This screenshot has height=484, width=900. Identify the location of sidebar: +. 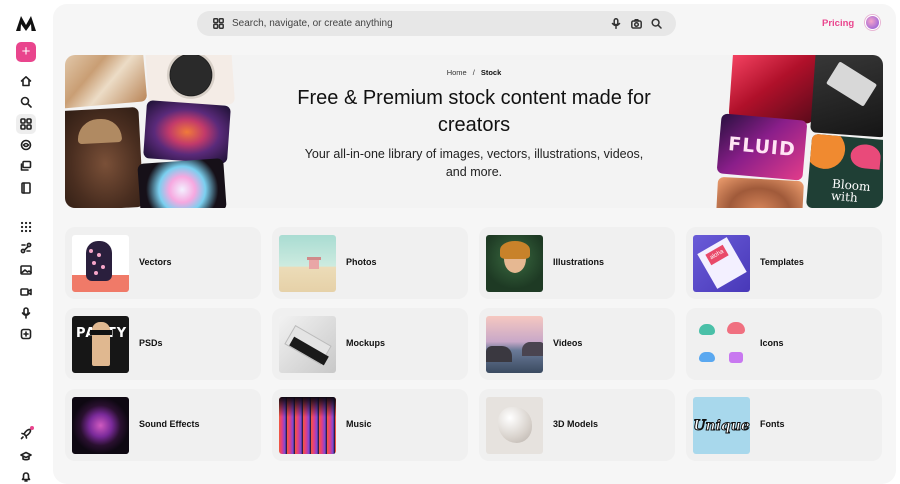
(24, 242).